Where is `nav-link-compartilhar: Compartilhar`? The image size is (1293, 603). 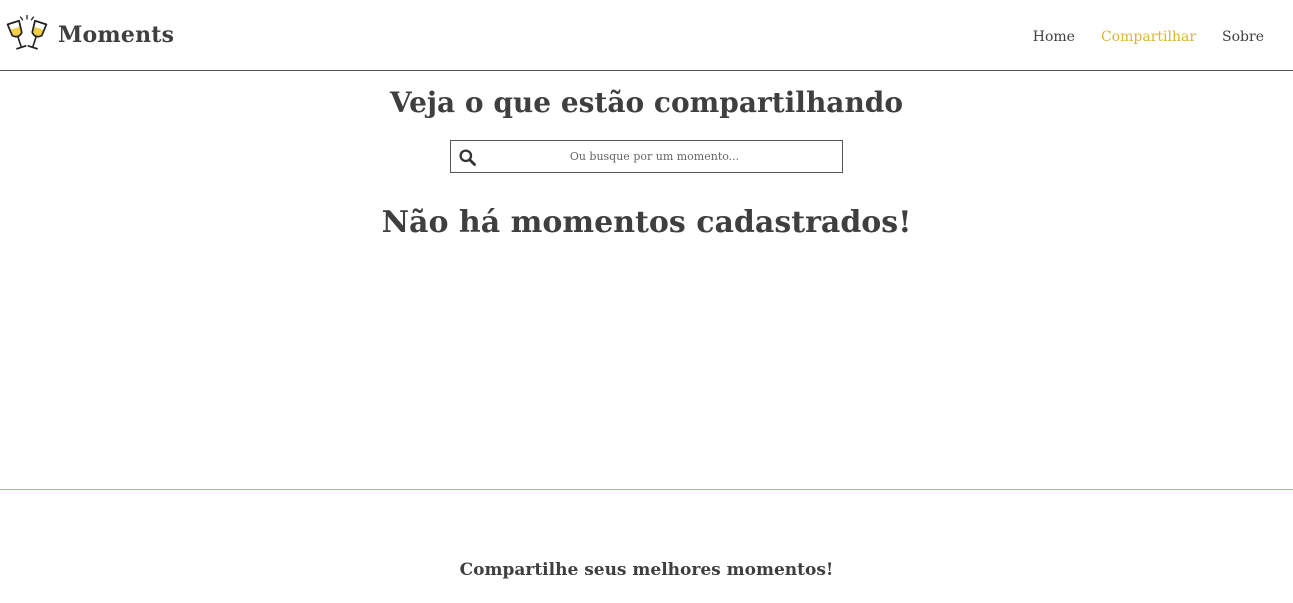
nav-link-compartilhar: Compartilhar is located at coordinates (1148, 37).